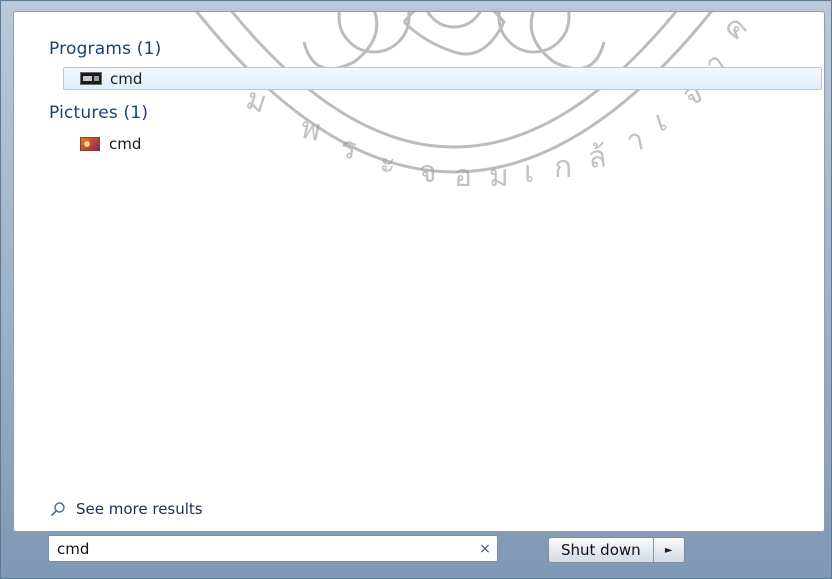 This screenshot has width=832, height=579. What do you see at coordinates (499, 176) in the screenshot?
I see `svg-text: ม` at bounding box center [499, 176].